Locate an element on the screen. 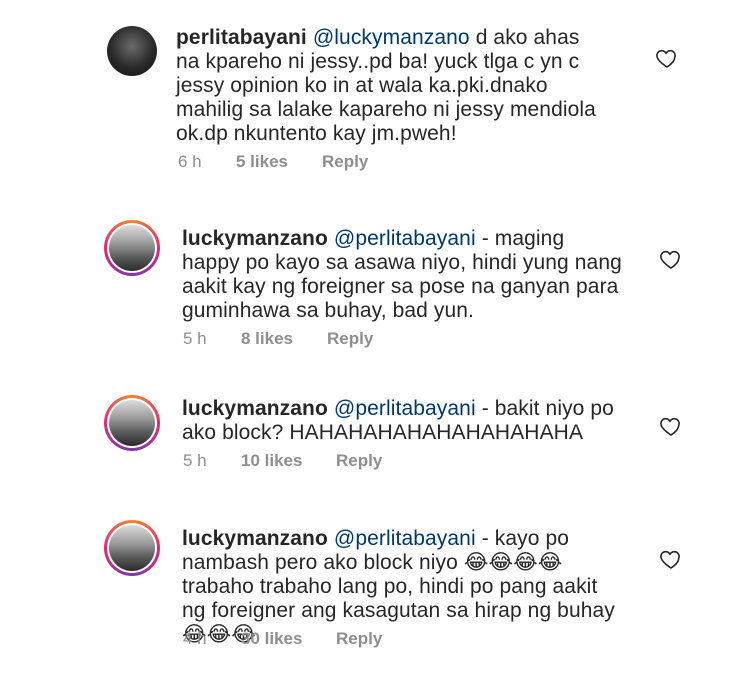 The height and width of the screenshot is (678, 750). comment-username: perlitabayani is located at coordinates (241, 37).